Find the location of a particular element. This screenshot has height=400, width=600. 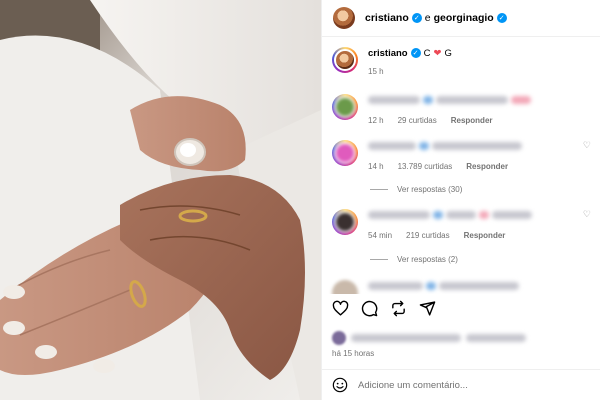

emoji-icon is located at coordinates (340, 385).